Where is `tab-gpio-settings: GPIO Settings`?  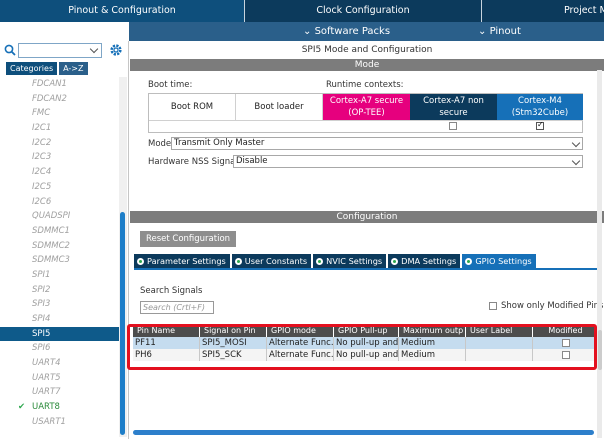 tab-gpio-settings: GPIO Settings is located at coordinates (499, 261).